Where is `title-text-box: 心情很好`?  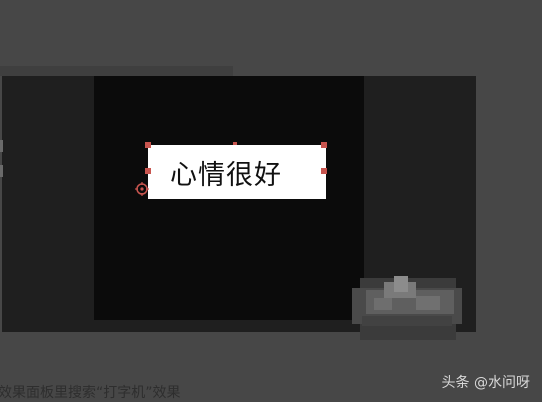
title-text-box: 心情很好 is located at coordinates (237, 172).